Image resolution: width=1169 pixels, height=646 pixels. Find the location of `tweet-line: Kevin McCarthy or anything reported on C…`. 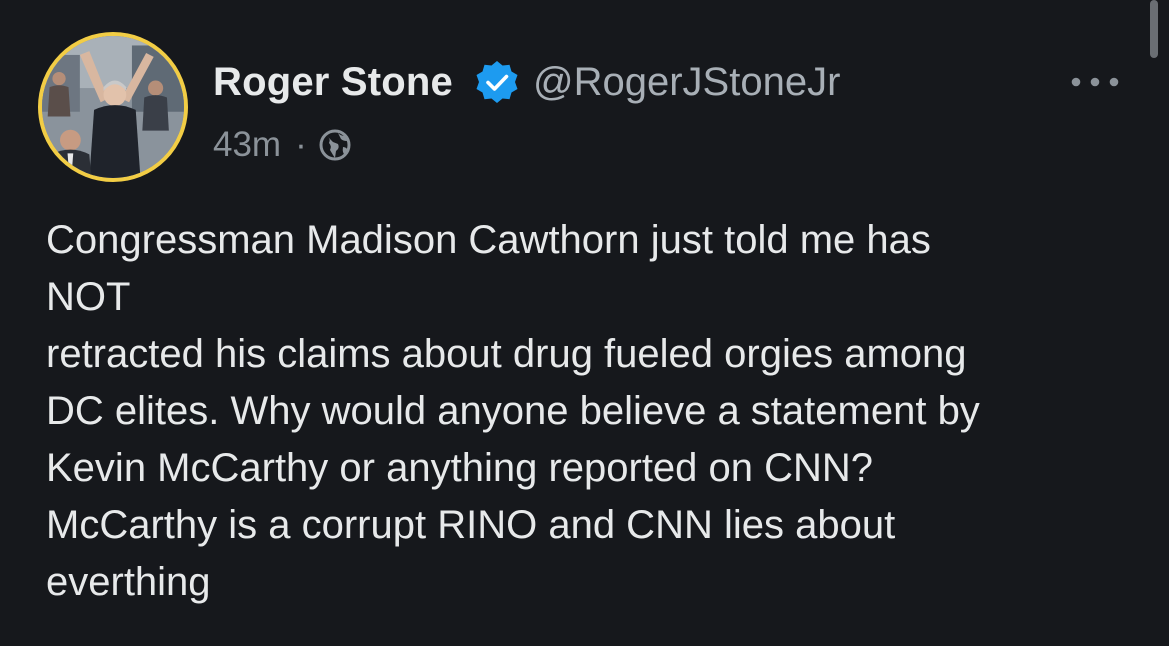

tweet-line: Kevin McCarthy or anything reported on C… is located at coordinates (460, 468).